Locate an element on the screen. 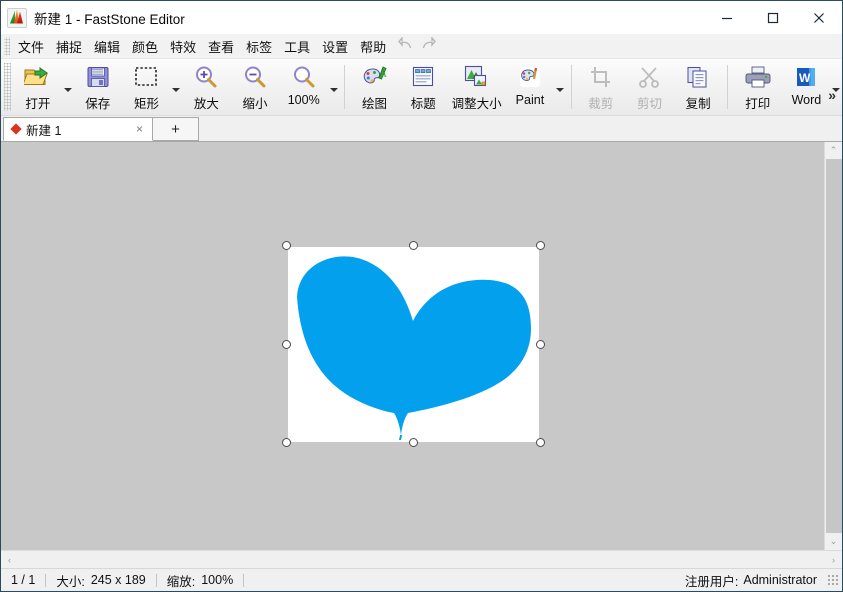 The image size is (843, 592). selection-handle-bottom-left is located at coordinates (286, 442).